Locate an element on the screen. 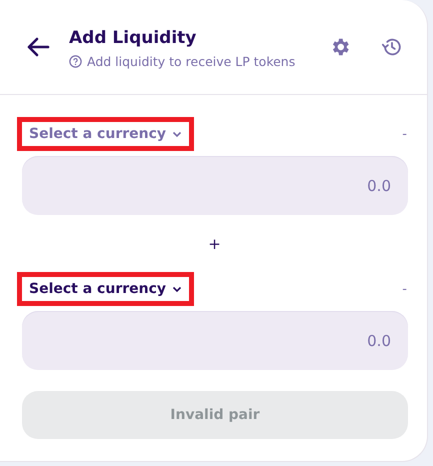 The image size is (433, 466). back-button is located at coordinates (38, 47).